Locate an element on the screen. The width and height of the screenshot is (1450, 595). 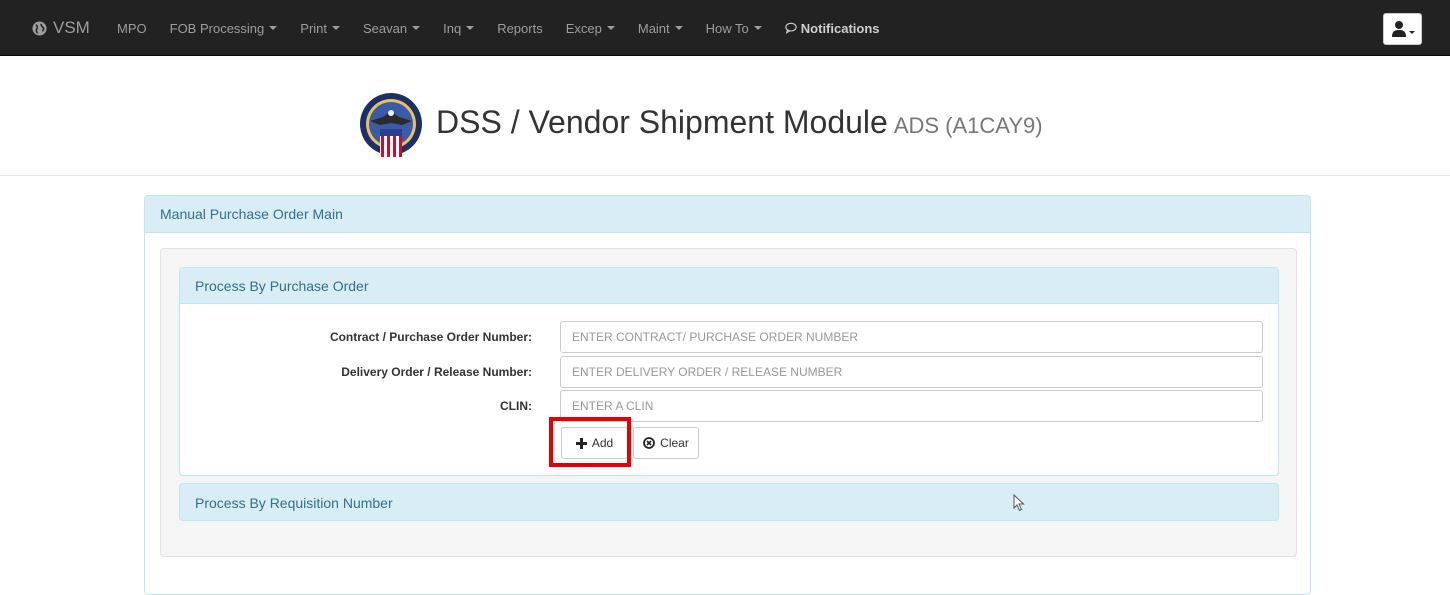
nav-item-print: Print is located at coordinates (320, 28).